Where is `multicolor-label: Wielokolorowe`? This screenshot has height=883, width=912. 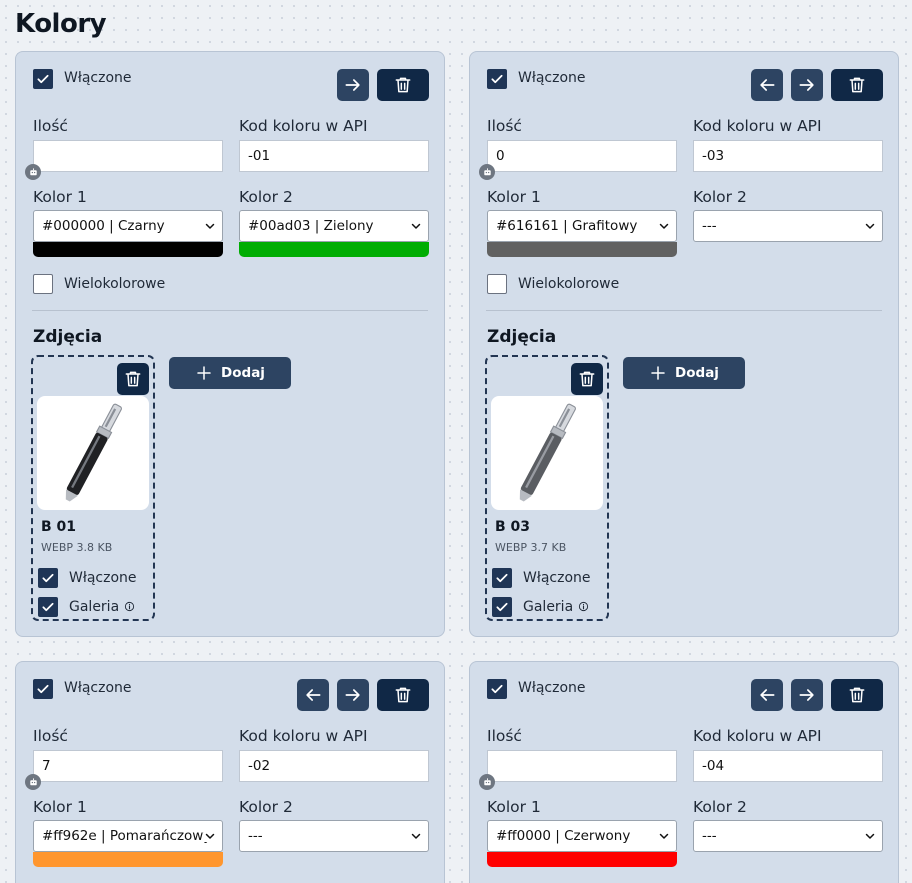
multicolor-label: Wielokolorowe is located at coordinates (569, 284).